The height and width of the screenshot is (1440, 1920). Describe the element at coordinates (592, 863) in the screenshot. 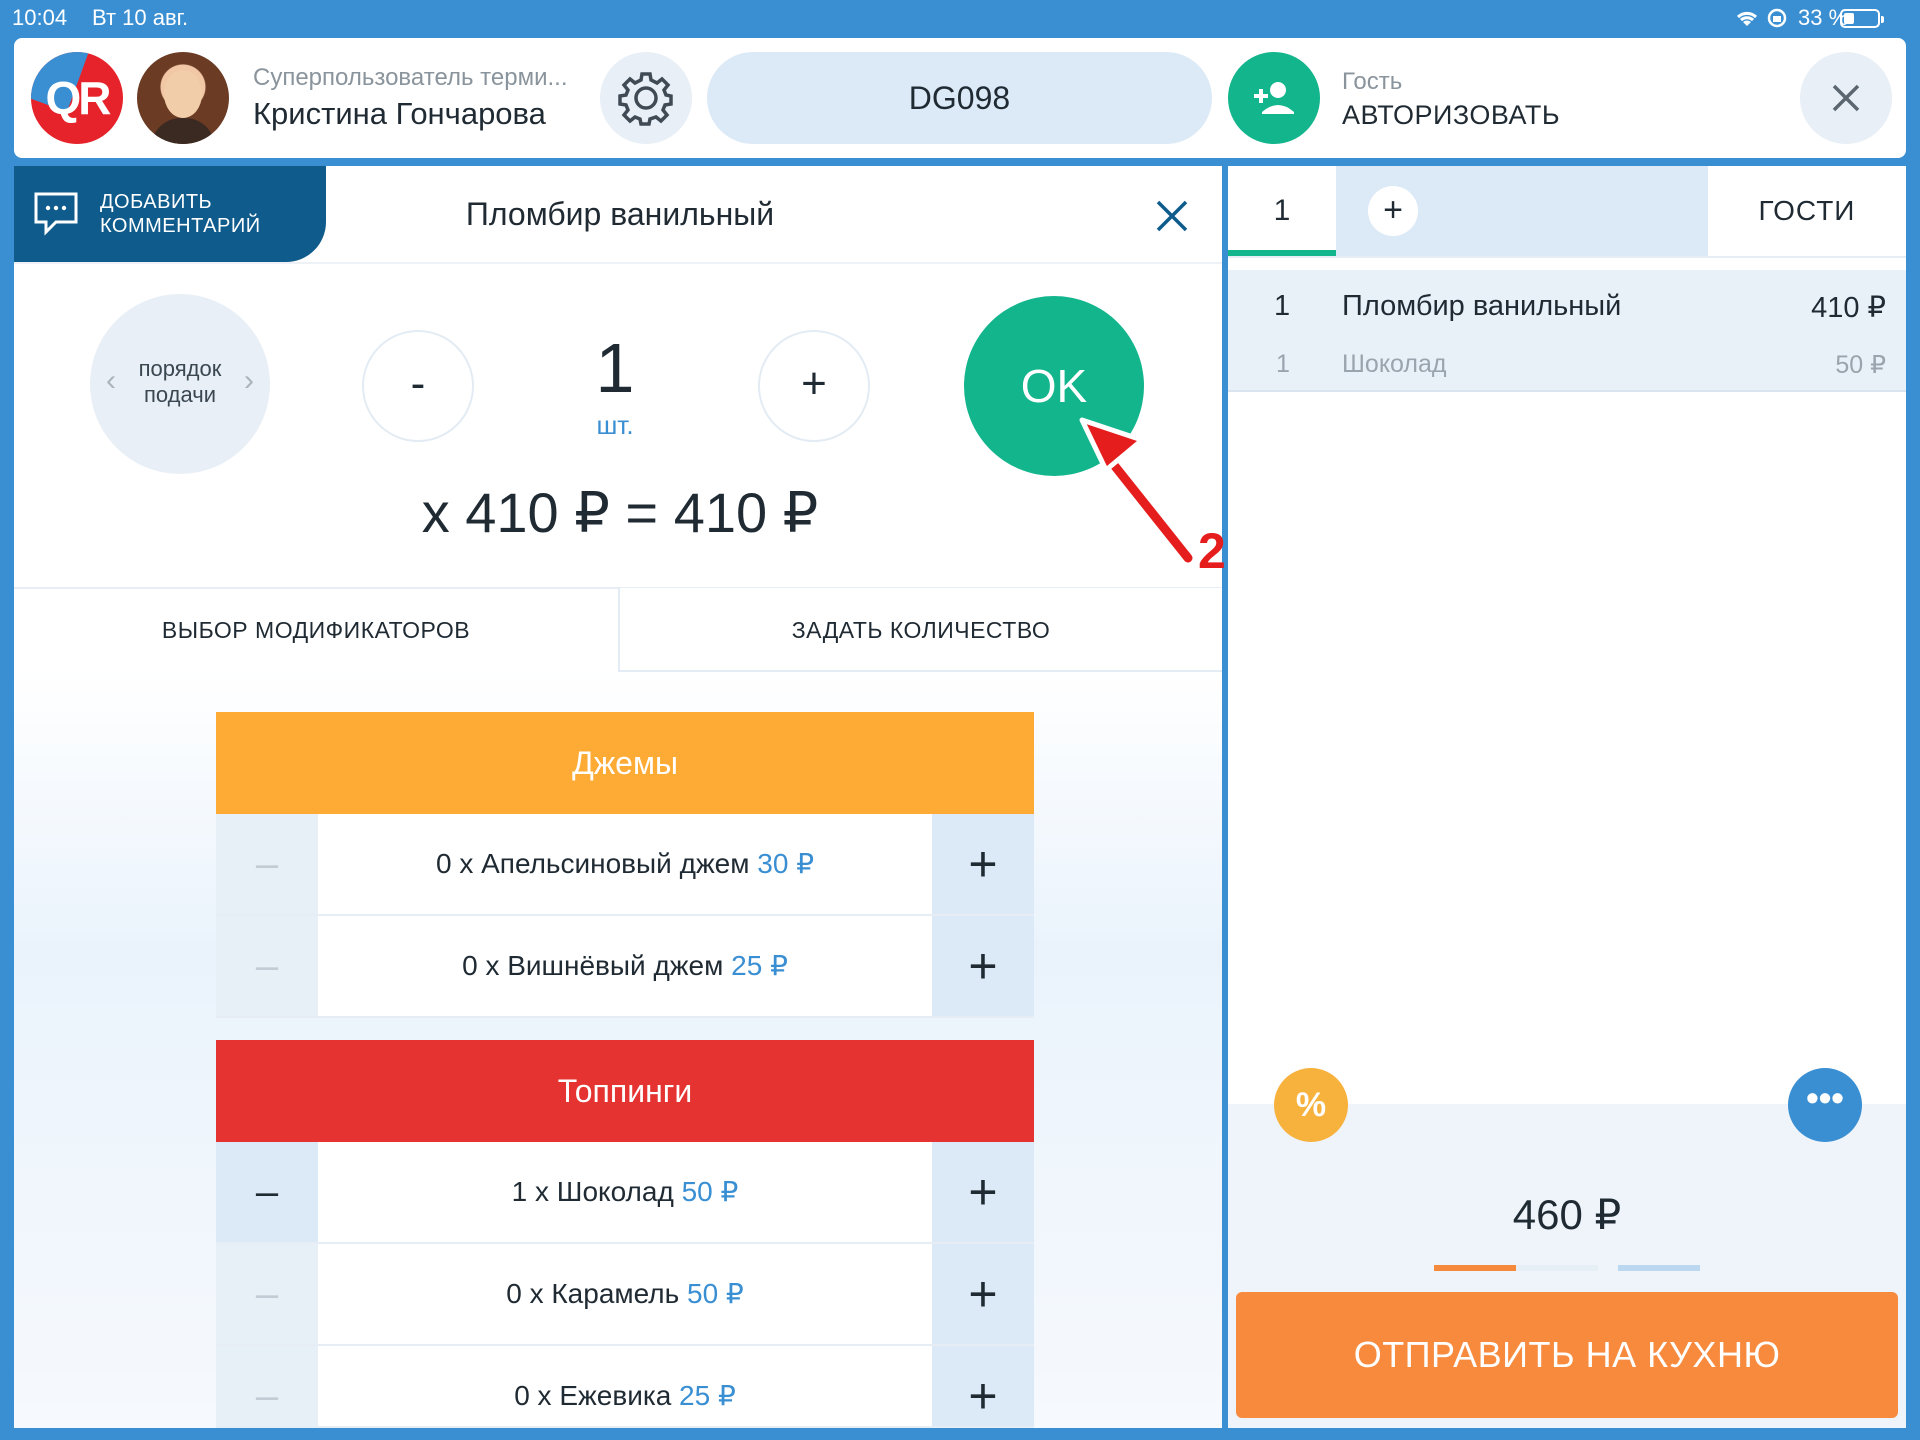

I see `modifier-name: 0 x Апельсиновый джем` at that location.